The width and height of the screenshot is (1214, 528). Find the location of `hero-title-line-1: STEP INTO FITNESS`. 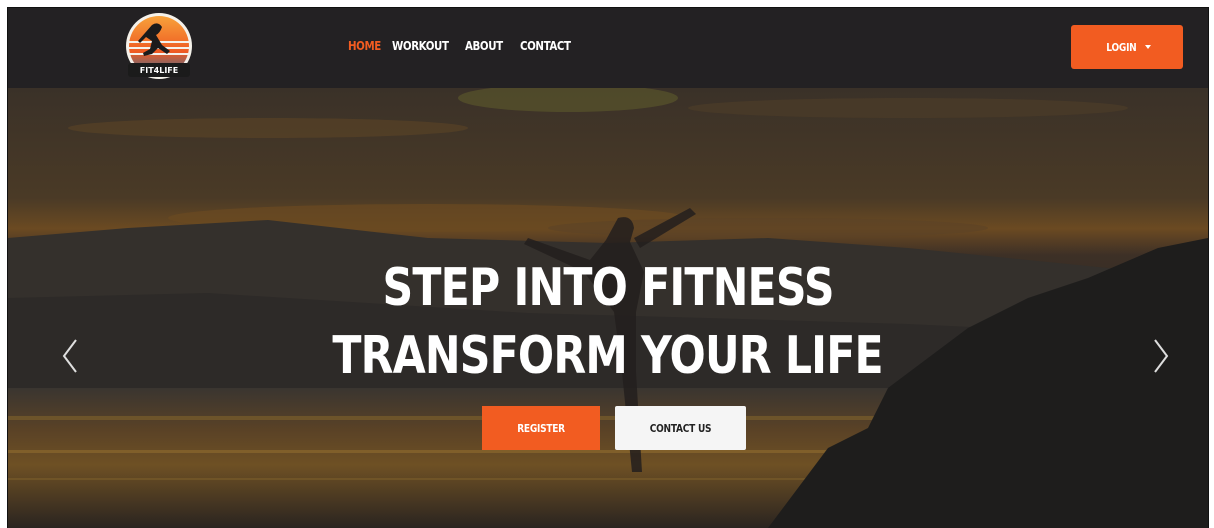

hero-title-line-1: STEP INTO FITNESS is located at coordinates (608, 288).